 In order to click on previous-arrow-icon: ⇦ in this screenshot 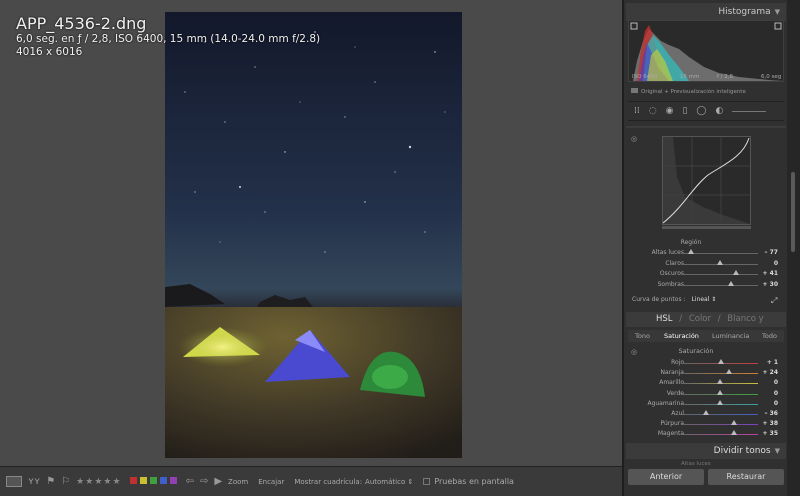, I will do `click(190, 481)`.